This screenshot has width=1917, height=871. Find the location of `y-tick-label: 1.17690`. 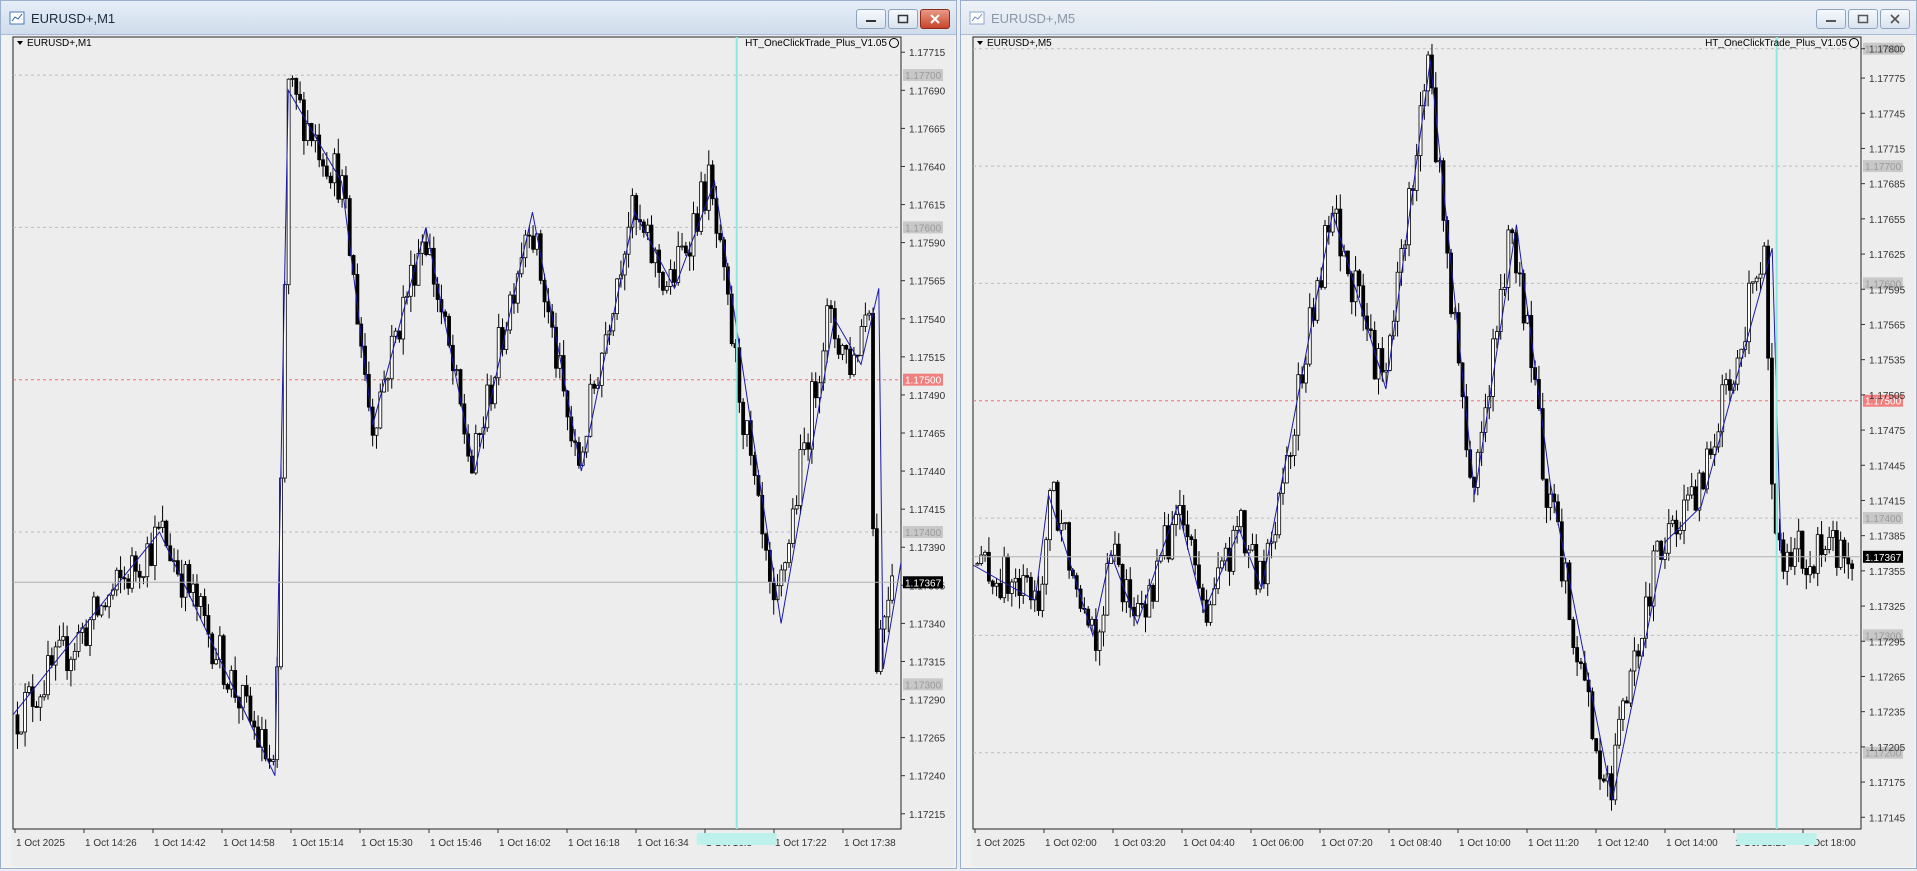

y-tick-label: 1.17690 is located at coordinates (927, 91).